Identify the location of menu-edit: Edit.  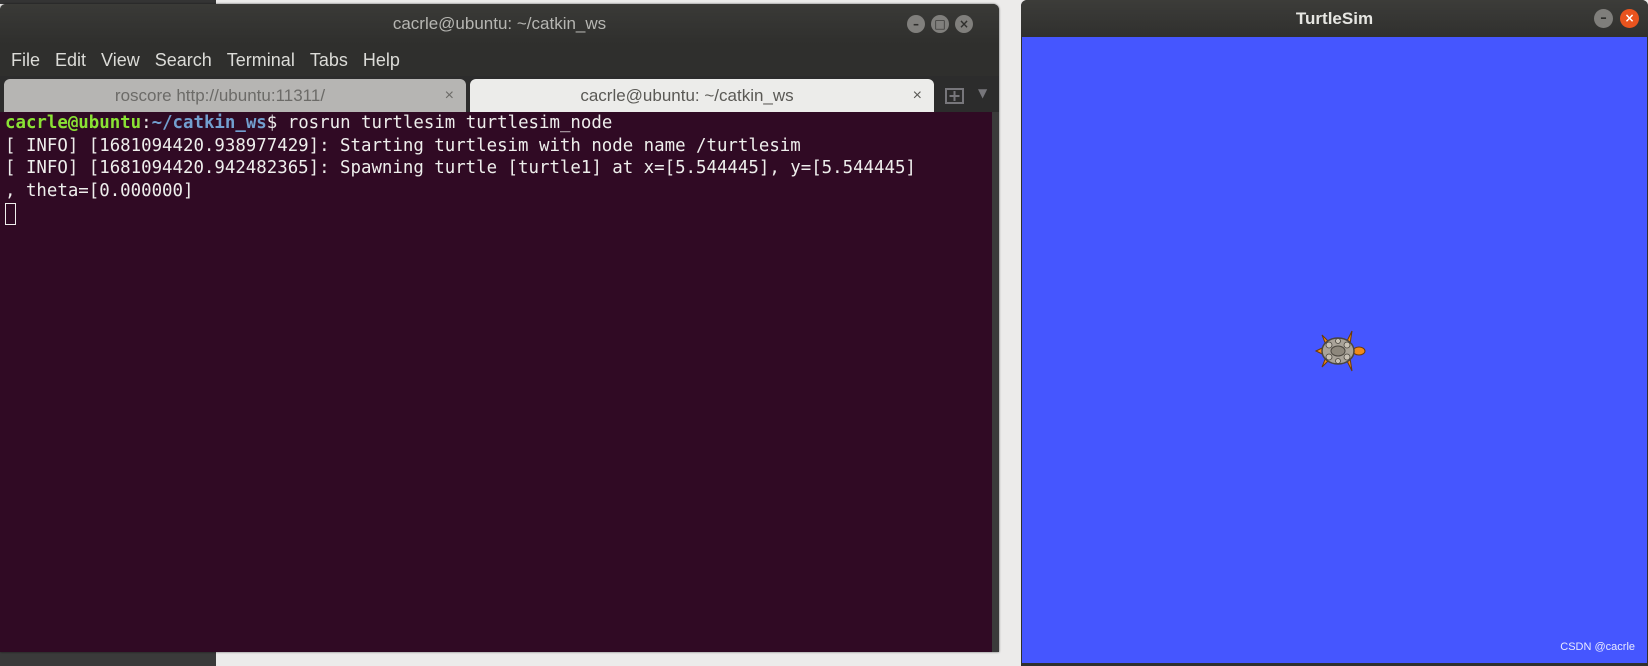
(70, 60).